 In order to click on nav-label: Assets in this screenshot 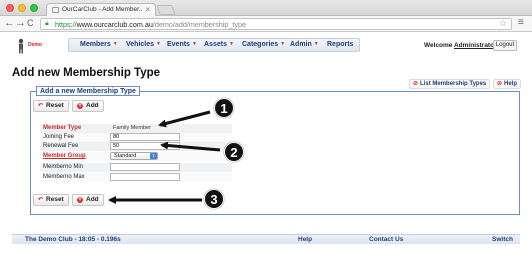, I will do `click(215, 44)`.